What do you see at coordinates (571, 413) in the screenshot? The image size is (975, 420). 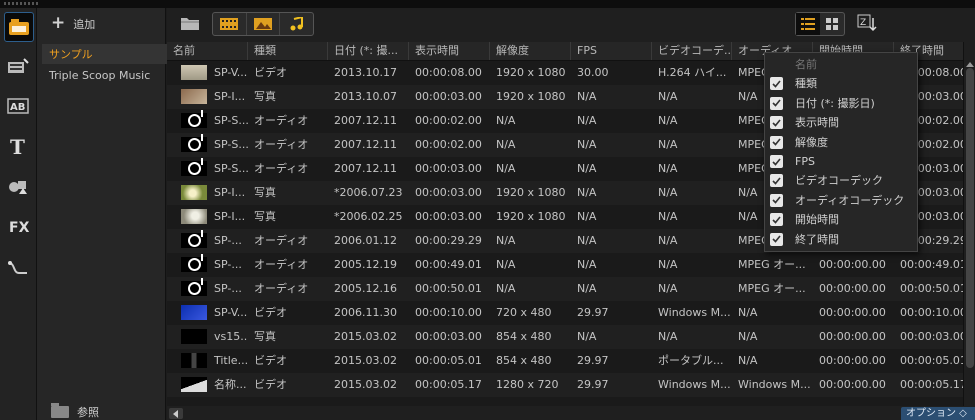 I see `horizontal-scrollbar: オプション ◇` at bounding box center [571, 413].